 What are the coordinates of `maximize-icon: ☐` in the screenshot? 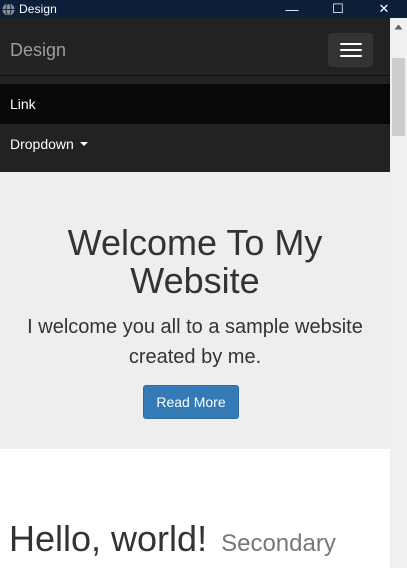 It's located at (338, 8).